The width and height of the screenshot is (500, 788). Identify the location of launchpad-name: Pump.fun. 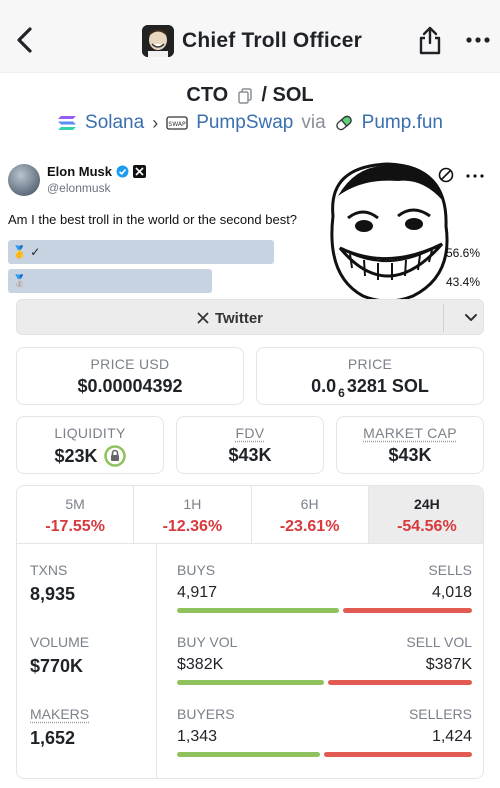
(402, 123).